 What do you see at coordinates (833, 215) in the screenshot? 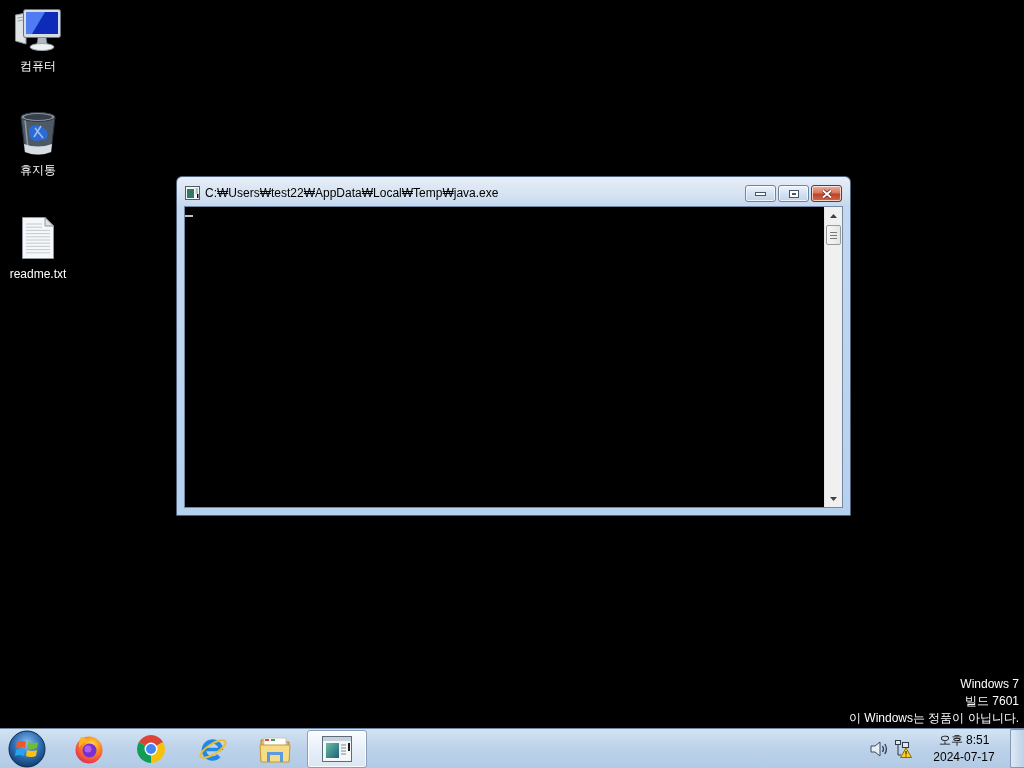
I see `up-arrow-icon` at bounding box center [833, 215].